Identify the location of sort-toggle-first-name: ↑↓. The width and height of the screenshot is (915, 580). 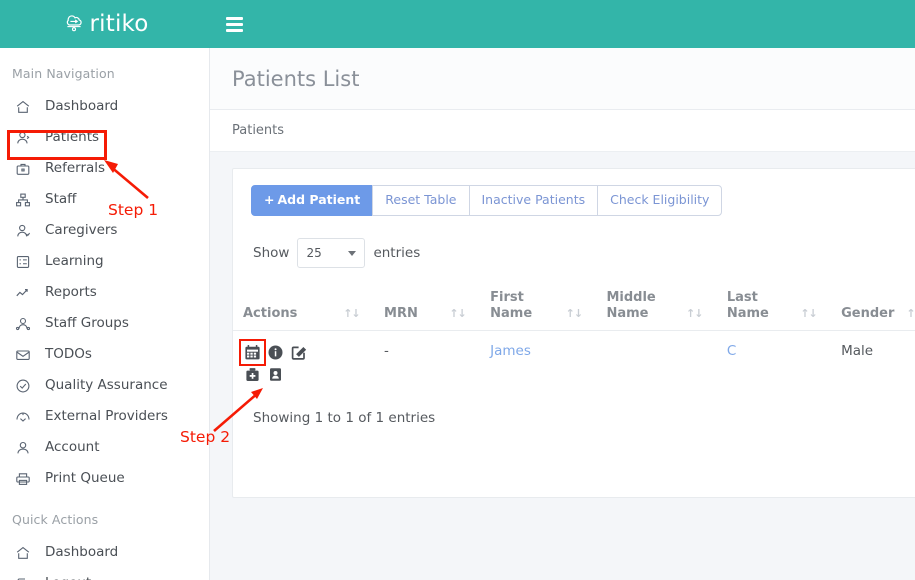
(586, 307).